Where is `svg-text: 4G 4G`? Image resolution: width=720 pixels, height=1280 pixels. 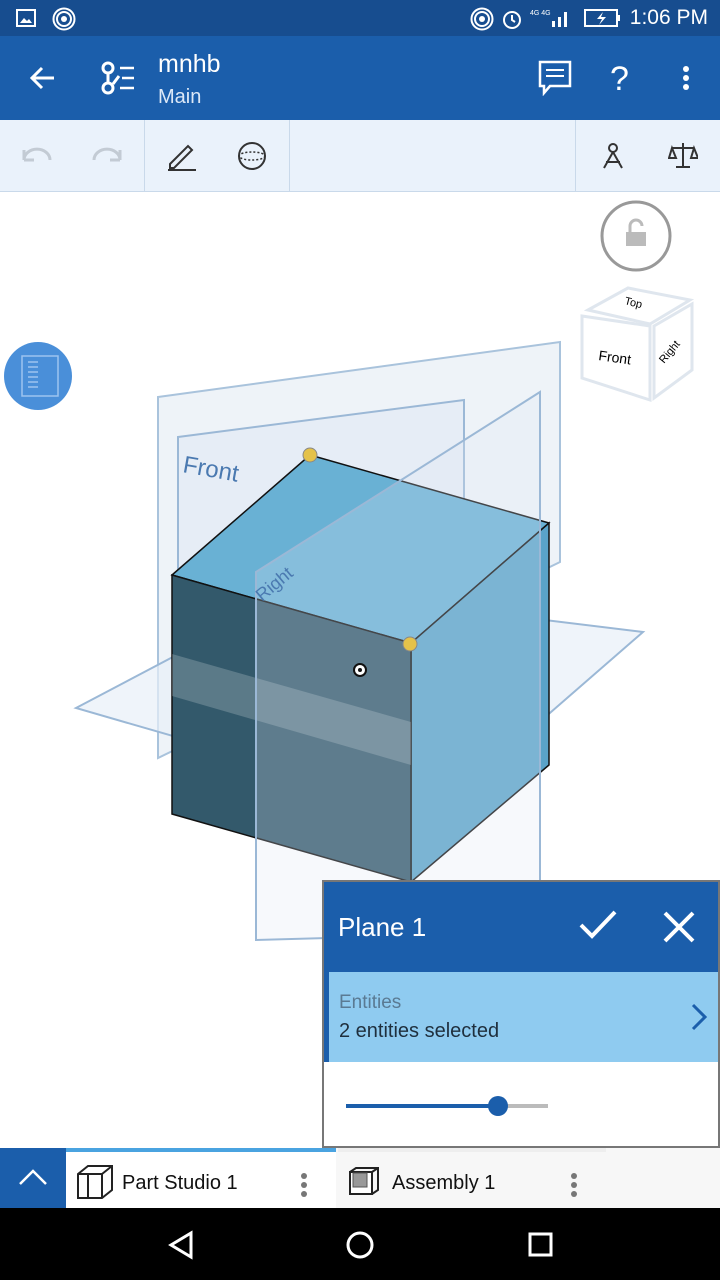 svg-text: 4G 4G is located at coordinates (540, 13).